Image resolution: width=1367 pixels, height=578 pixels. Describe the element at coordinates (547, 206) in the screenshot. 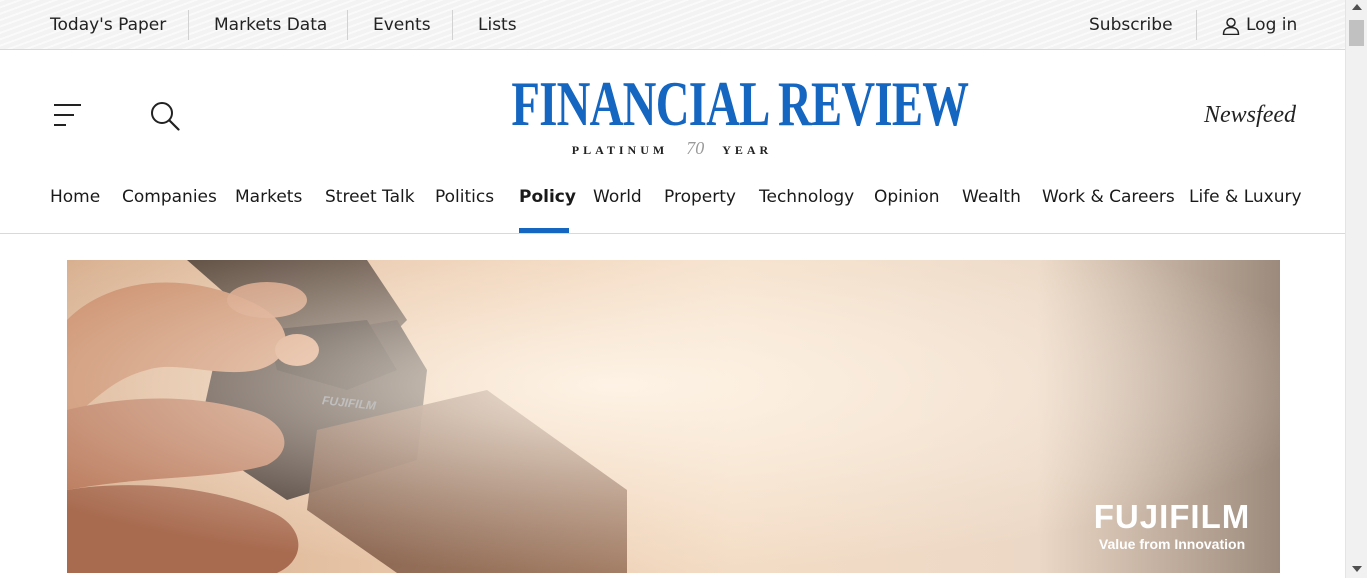

I see `nav-item-policy: Policy` at that location.